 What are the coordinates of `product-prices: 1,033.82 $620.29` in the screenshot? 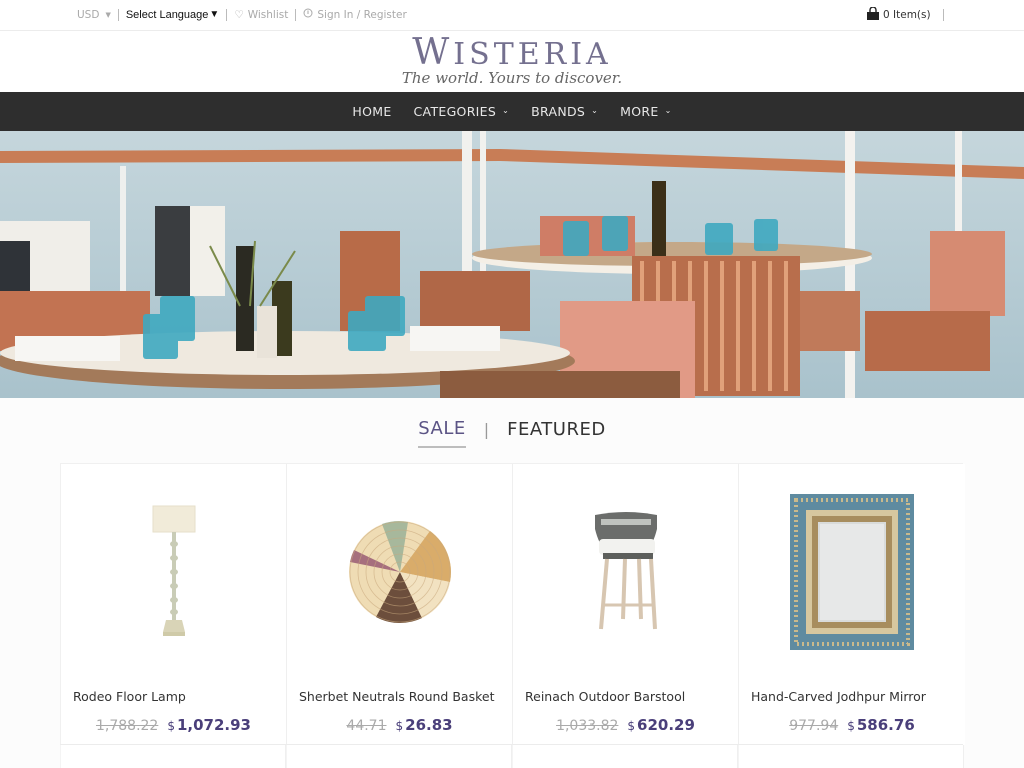 It's located at (625, 725).